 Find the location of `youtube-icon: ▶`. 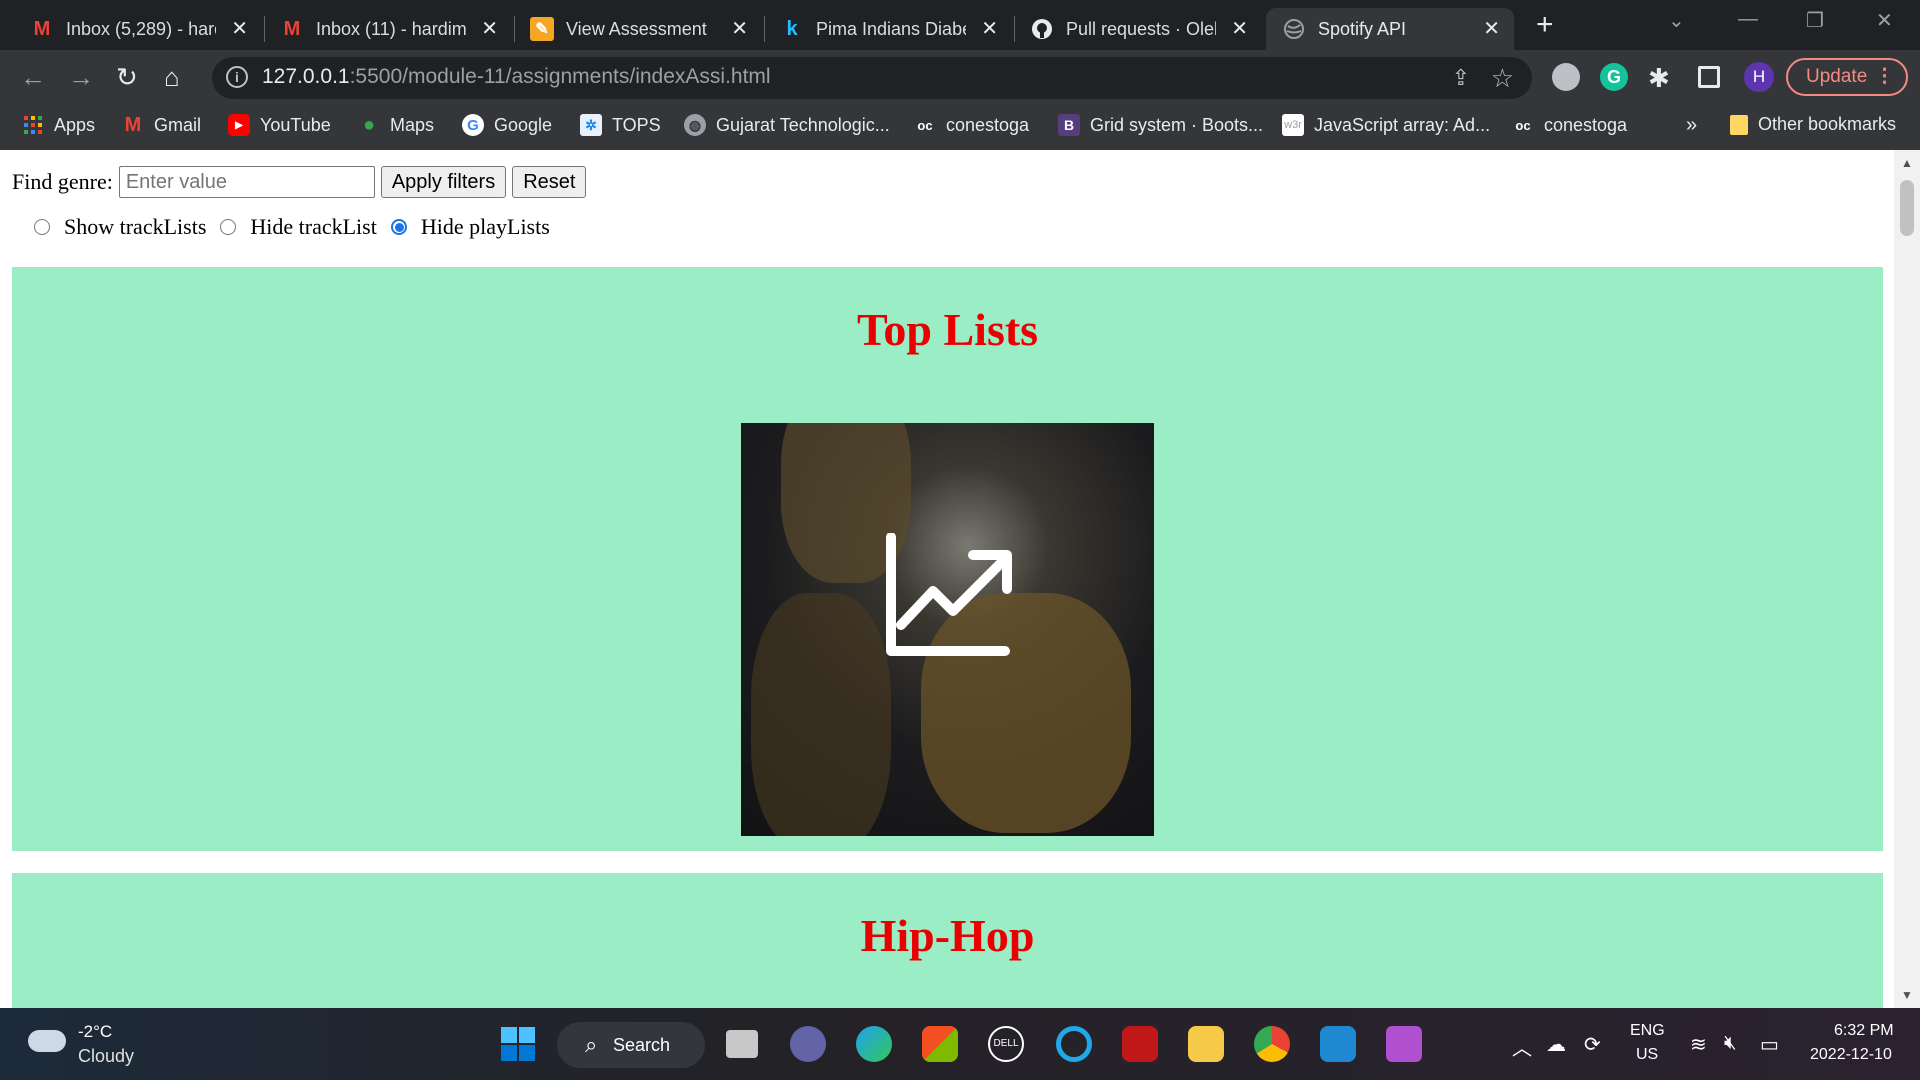

youtube-icon: ▶ is located at coordinates (239, 125).